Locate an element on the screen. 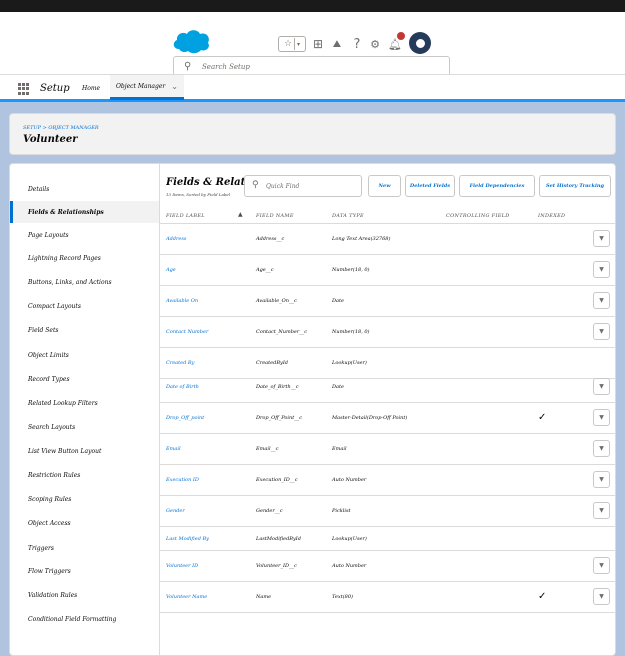 The height and width of the screenshot is (656, 625). trailhead-icon: ⛰ is located at coordinates (337, 44).